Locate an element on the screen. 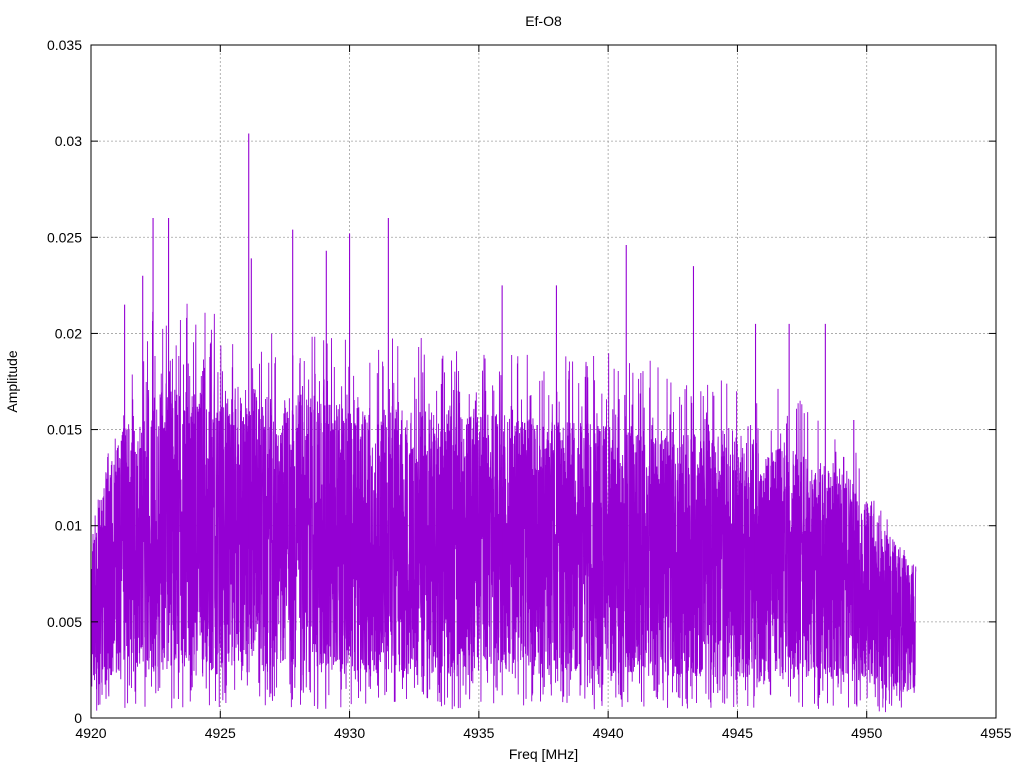  x-tick-label: 4935 is located at coordinates (478, 733).